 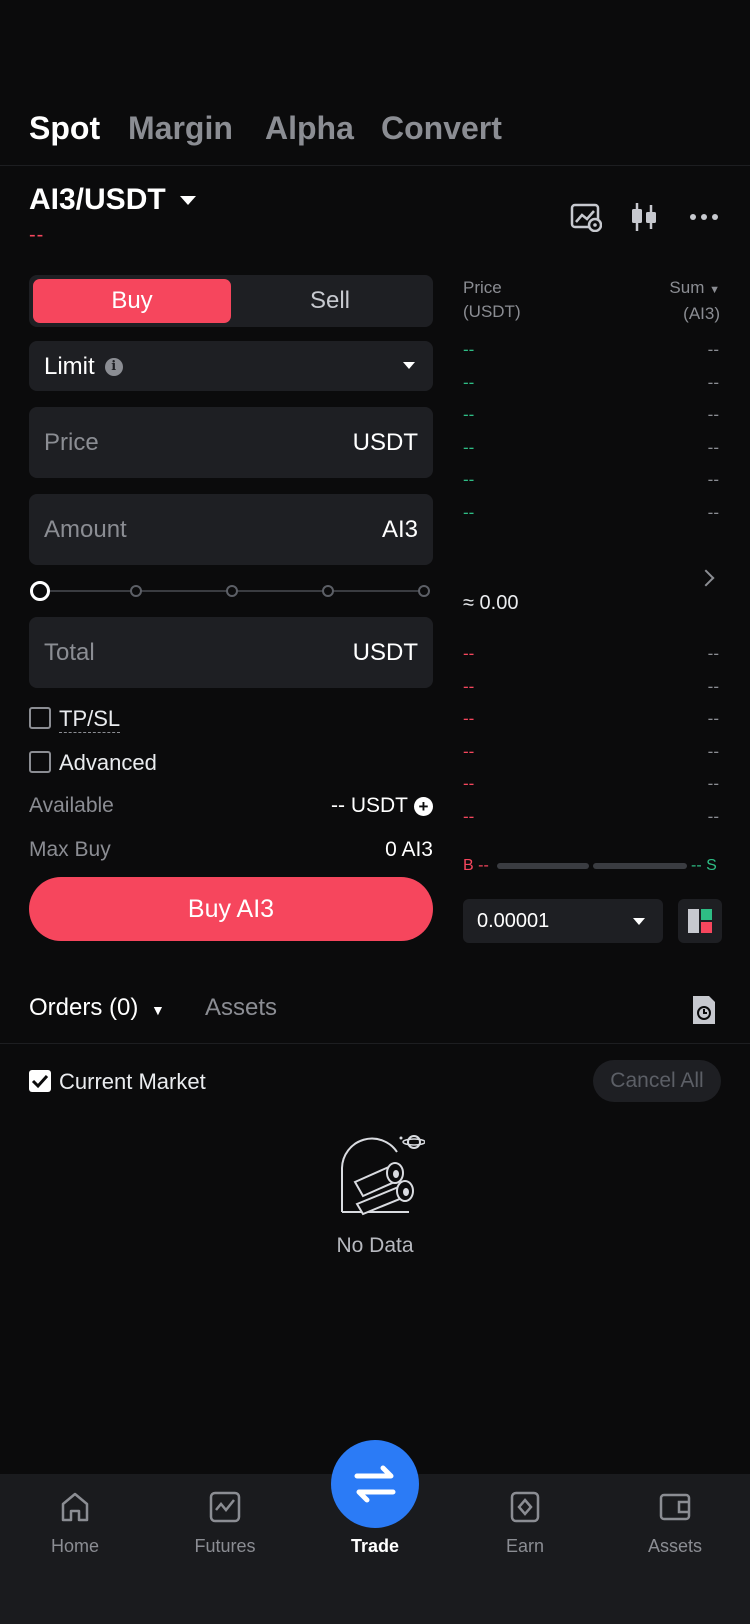 I want to click on tab-spot: Spot, so click(x=64, y=128).